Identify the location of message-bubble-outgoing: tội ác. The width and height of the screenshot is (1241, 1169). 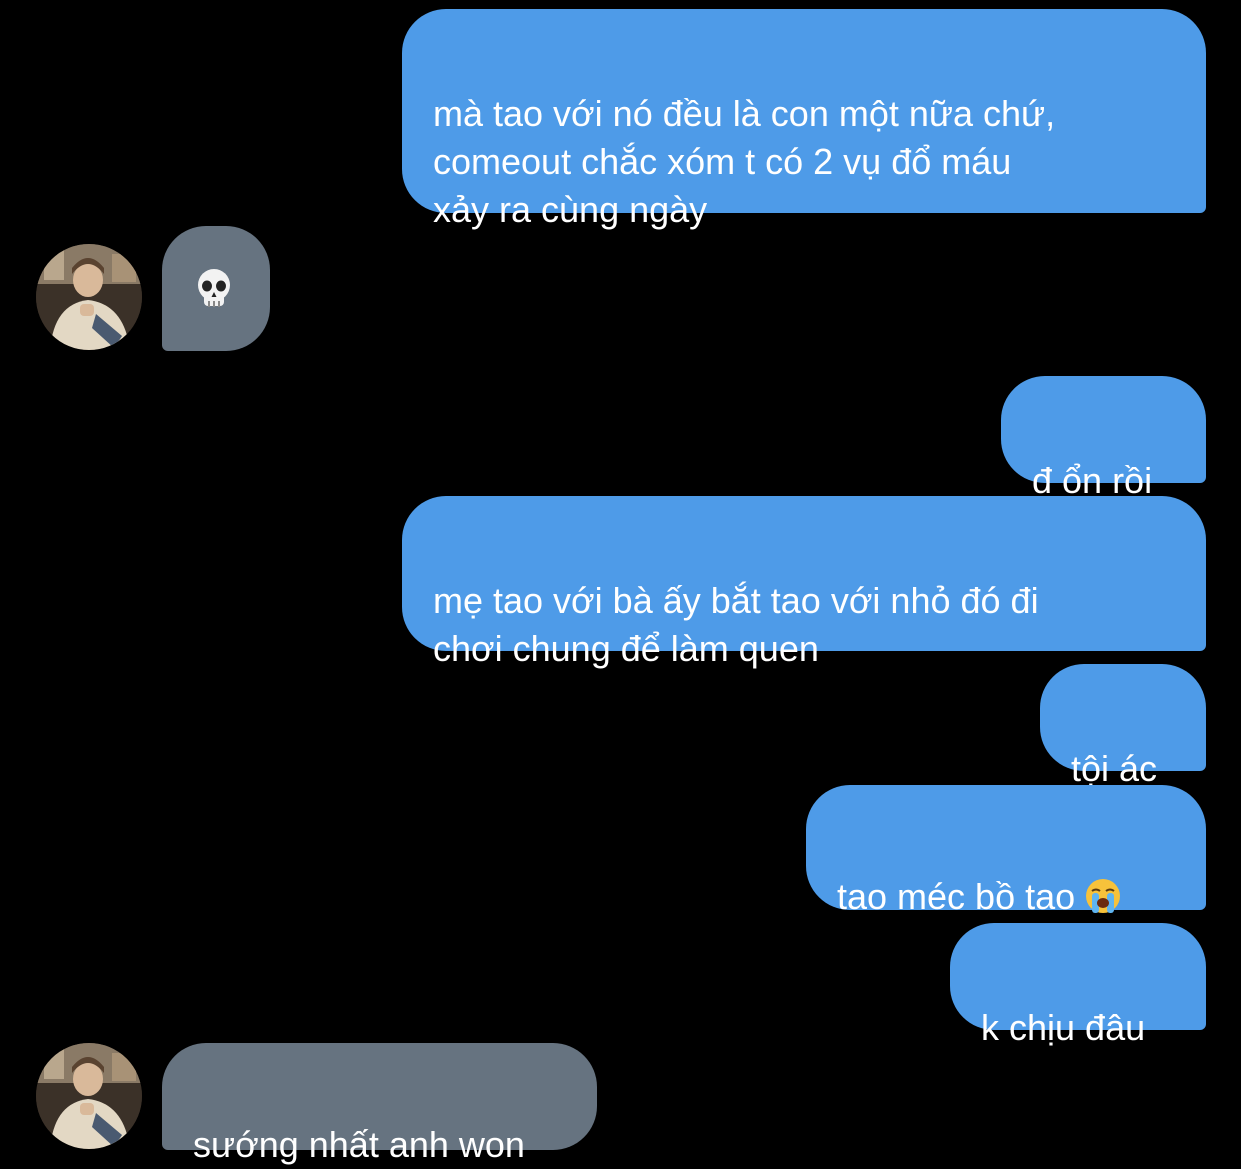
(1123, 726).